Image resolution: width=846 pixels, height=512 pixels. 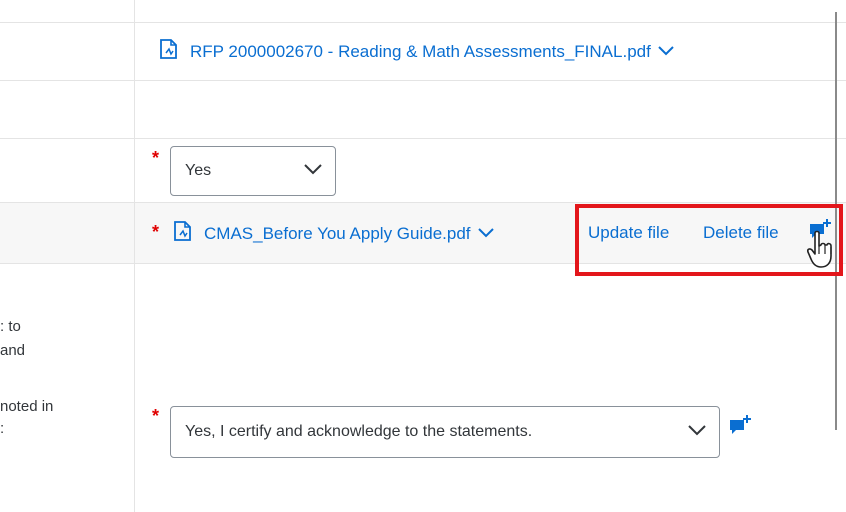 I want to click on question-text-line-1: : to, so click(x=10, y=326).